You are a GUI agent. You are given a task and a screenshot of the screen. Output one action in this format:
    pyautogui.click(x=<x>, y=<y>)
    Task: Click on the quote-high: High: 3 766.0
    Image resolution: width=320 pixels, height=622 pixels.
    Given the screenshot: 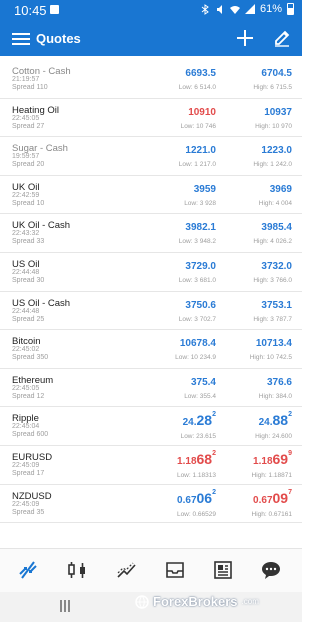 What is the action you would take?
    pyautogui.click(x=272, y=280)
    